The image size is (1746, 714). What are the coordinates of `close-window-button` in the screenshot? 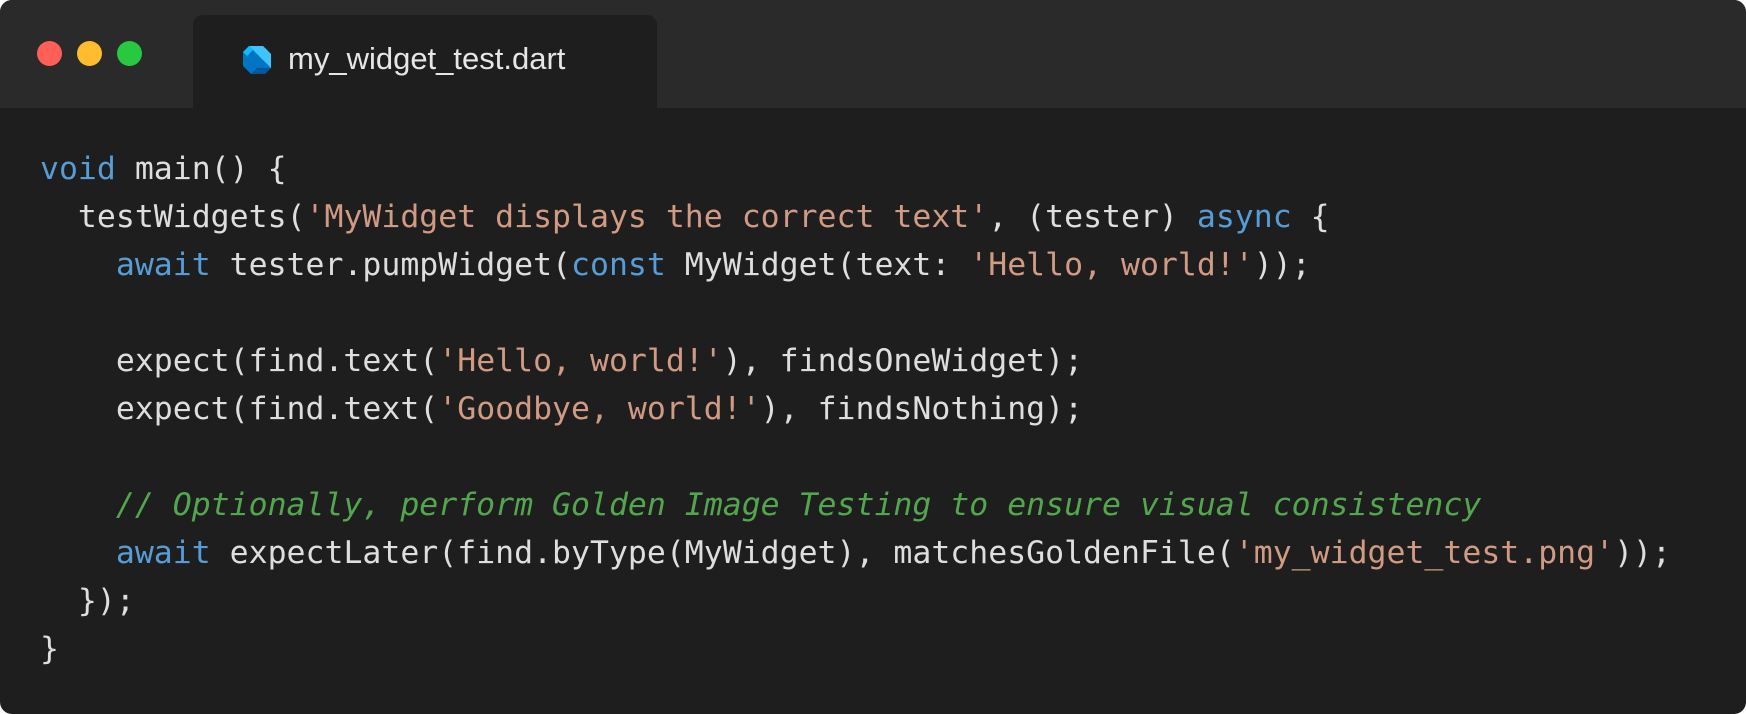 It's located at (49, 53).